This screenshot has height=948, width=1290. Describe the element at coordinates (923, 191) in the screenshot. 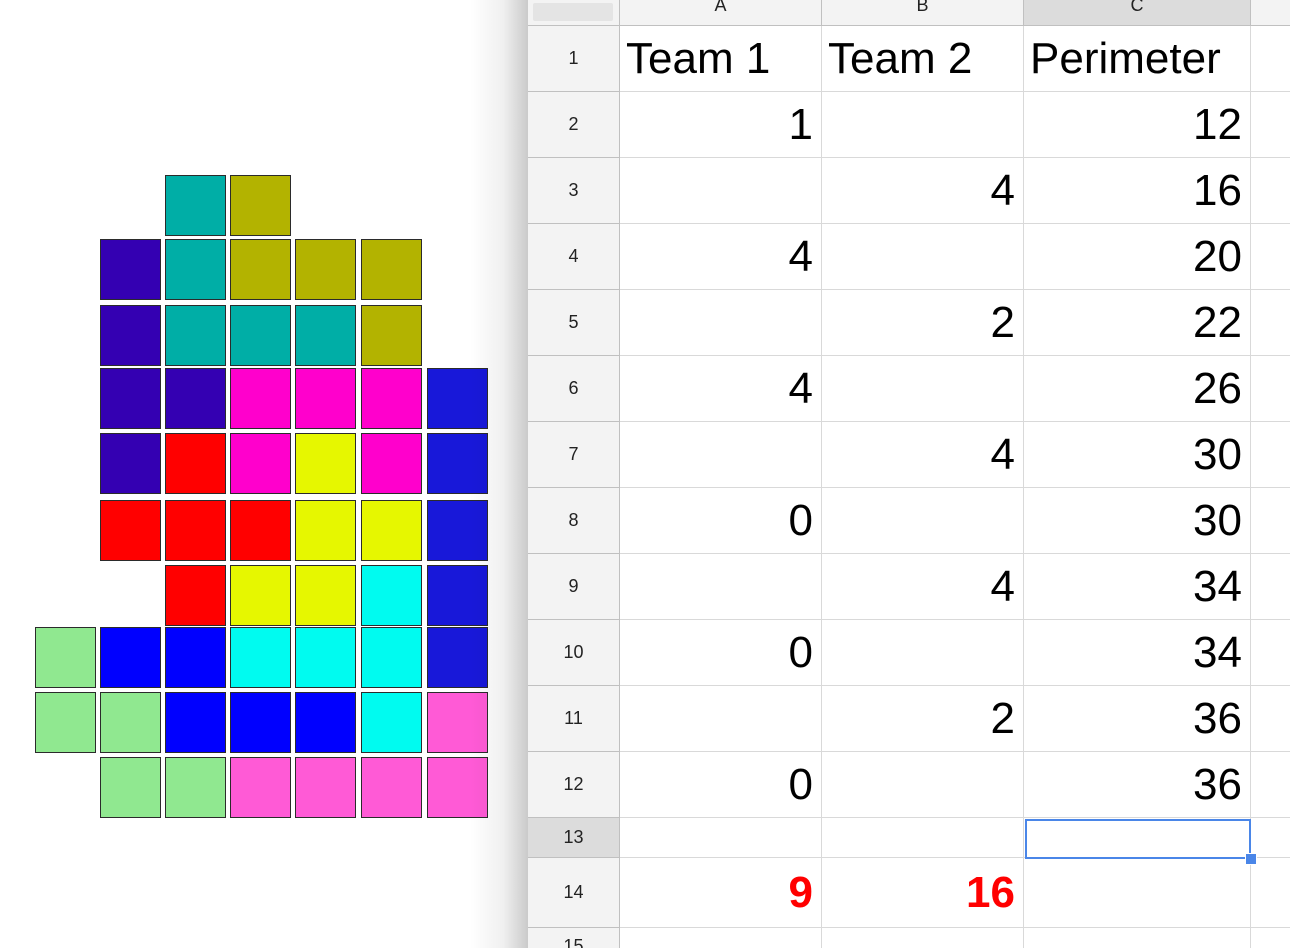

I see `cell-b3: 4` at that location.